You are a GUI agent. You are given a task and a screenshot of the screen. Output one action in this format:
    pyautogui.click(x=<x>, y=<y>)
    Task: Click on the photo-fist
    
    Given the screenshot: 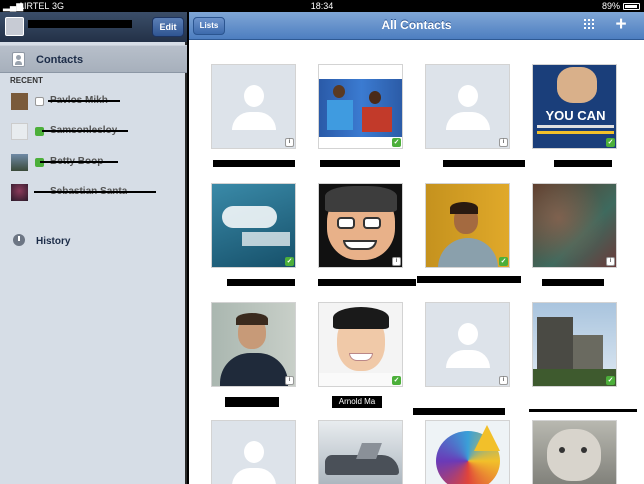 What is the action you would take?
    pyautogui.click(x=577, y=85)
    